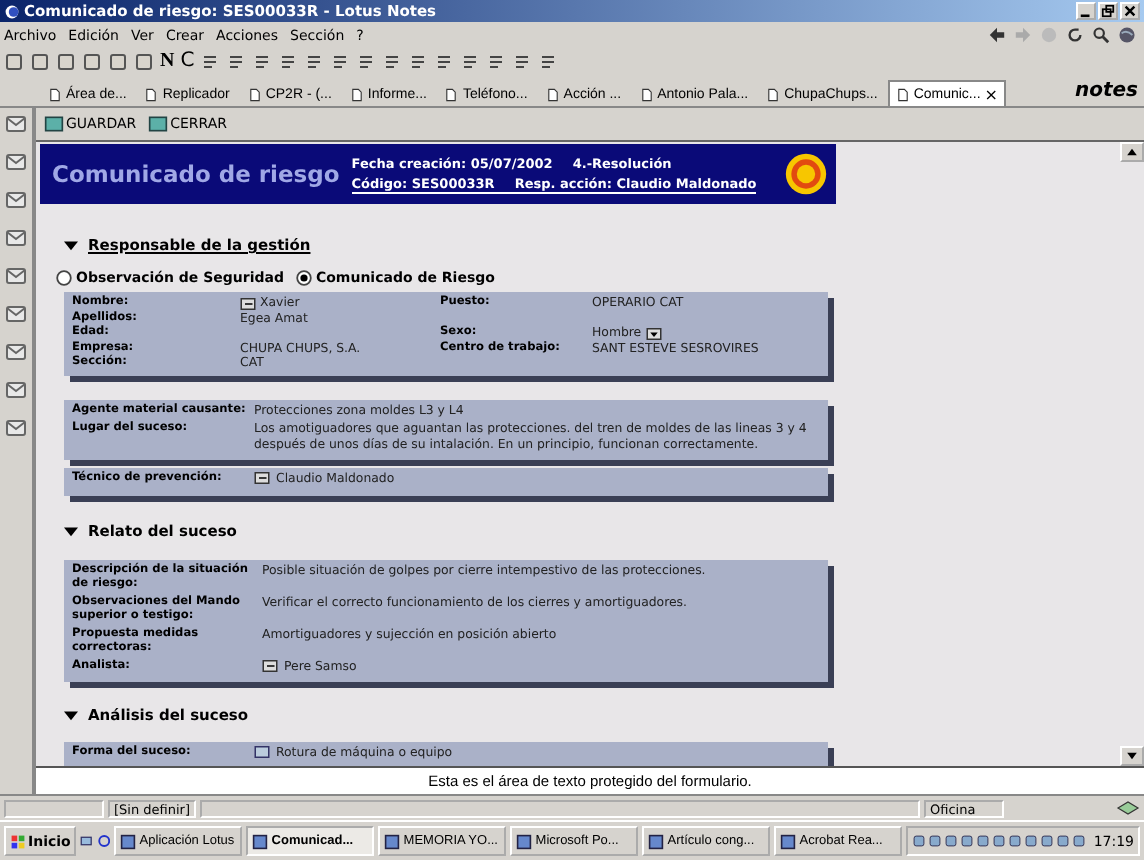 This screenshot has width=1144, height=860. I want to click on close-icon, so click(1130, 11).